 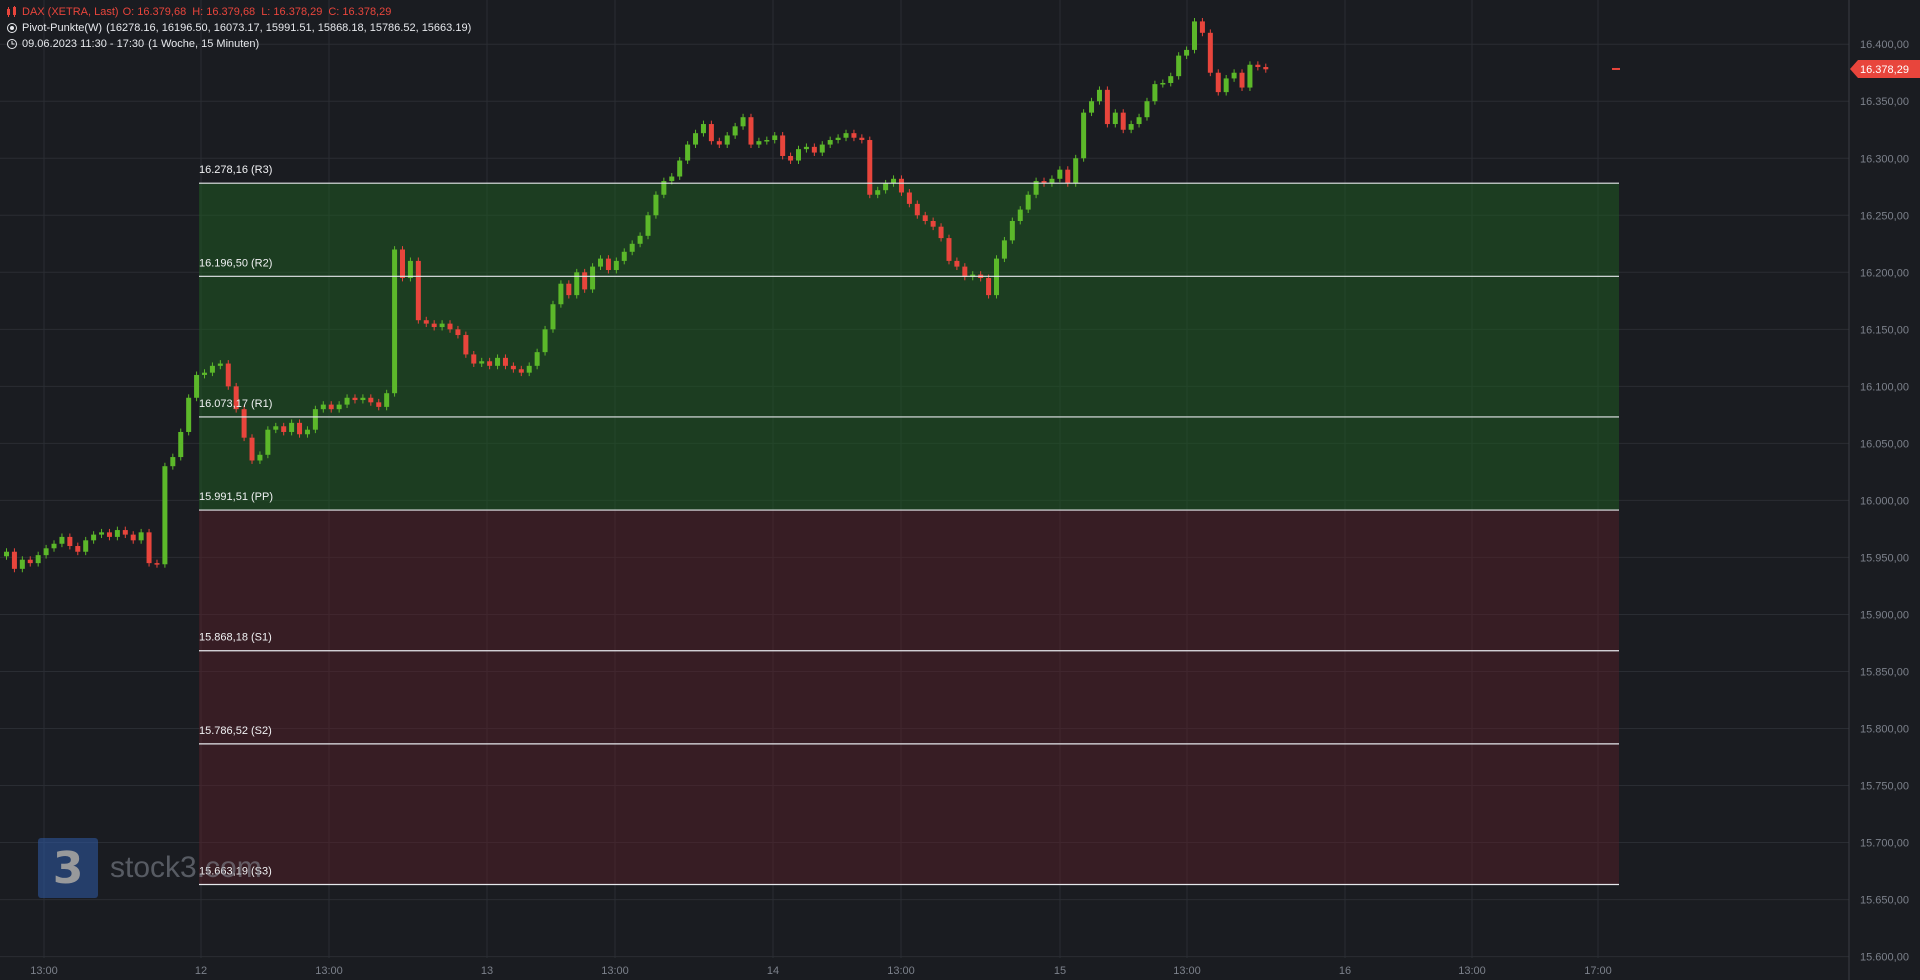 I want to click on pivot-label: 16.073,17 (R1), so click(x=235, y=404).